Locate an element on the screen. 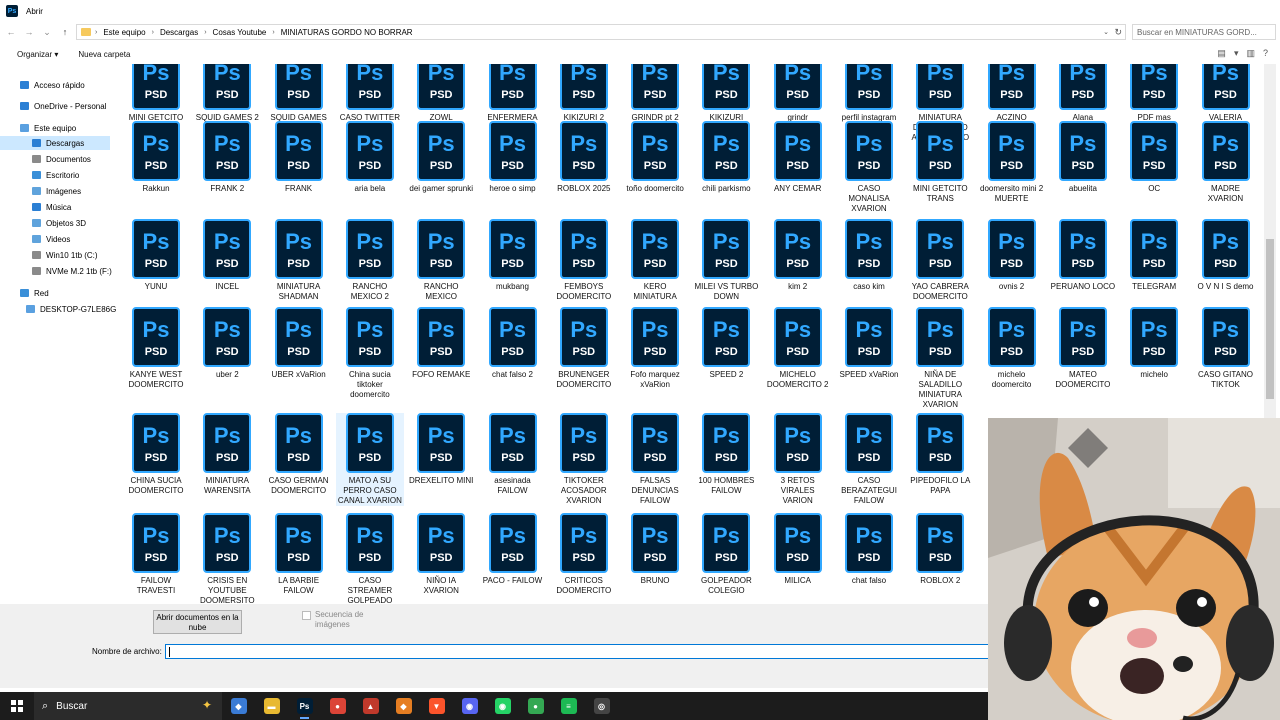  psd-file-item: Ps PSD YUNU is located at coordinates (156, 255).